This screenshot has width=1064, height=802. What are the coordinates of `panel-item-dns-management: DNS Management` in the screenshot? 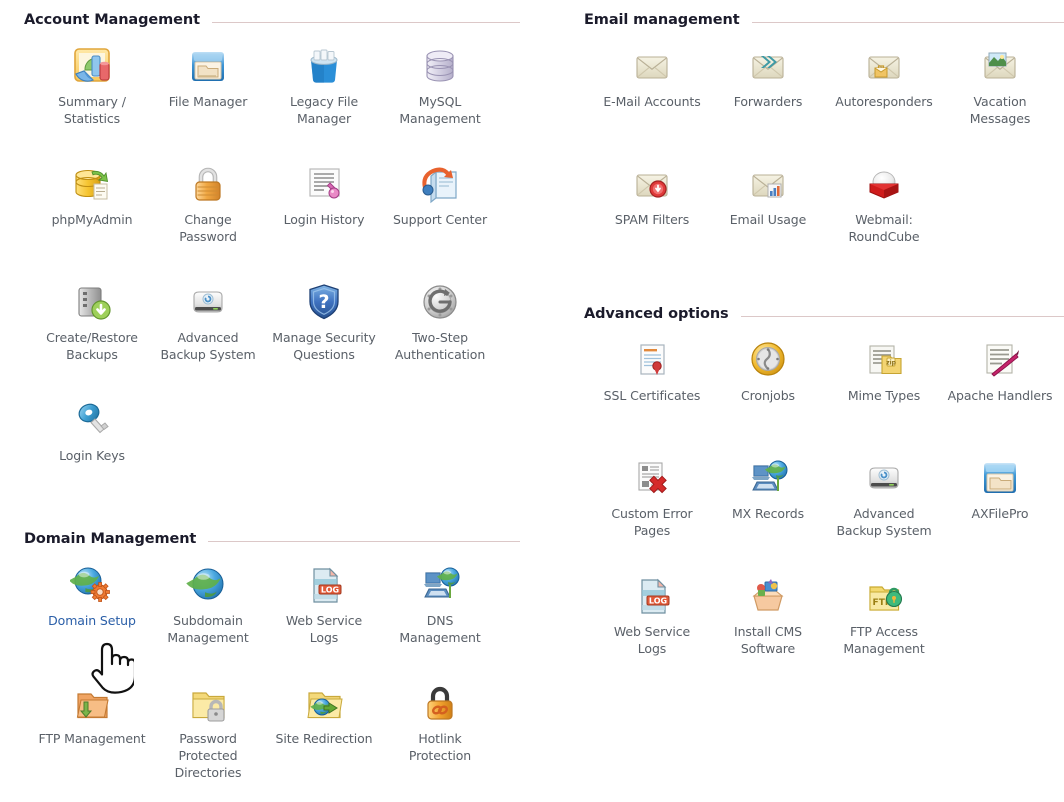 It's located at (440, 603).